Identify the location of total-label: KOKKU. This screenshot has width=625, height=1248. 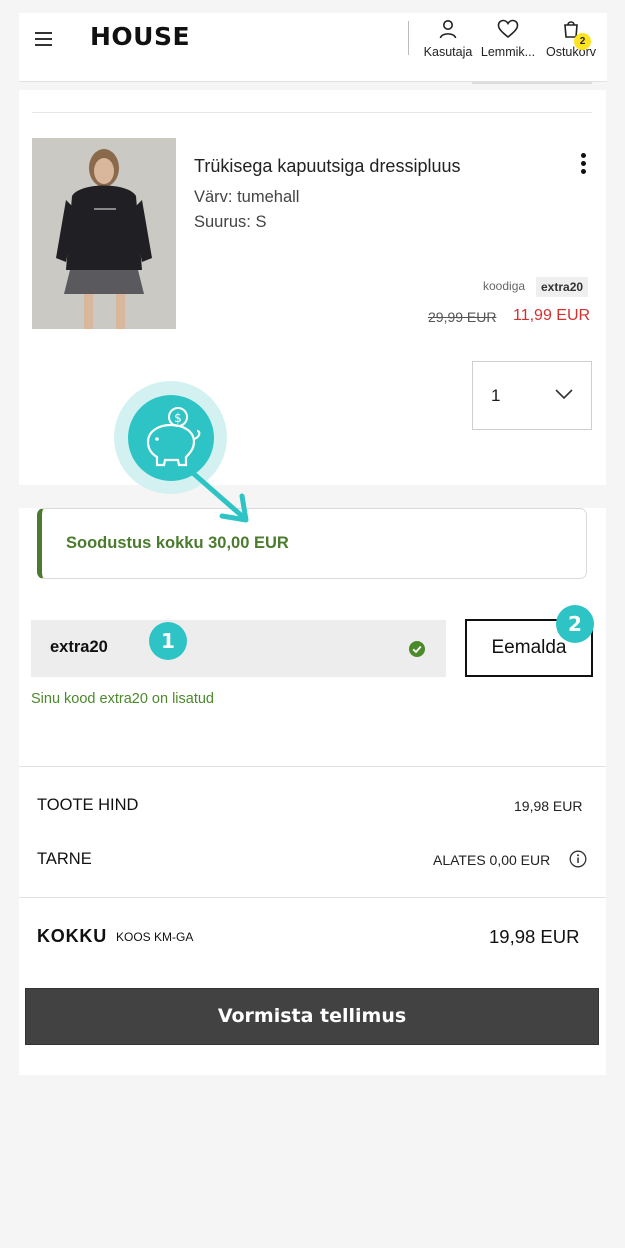
(72, 936).